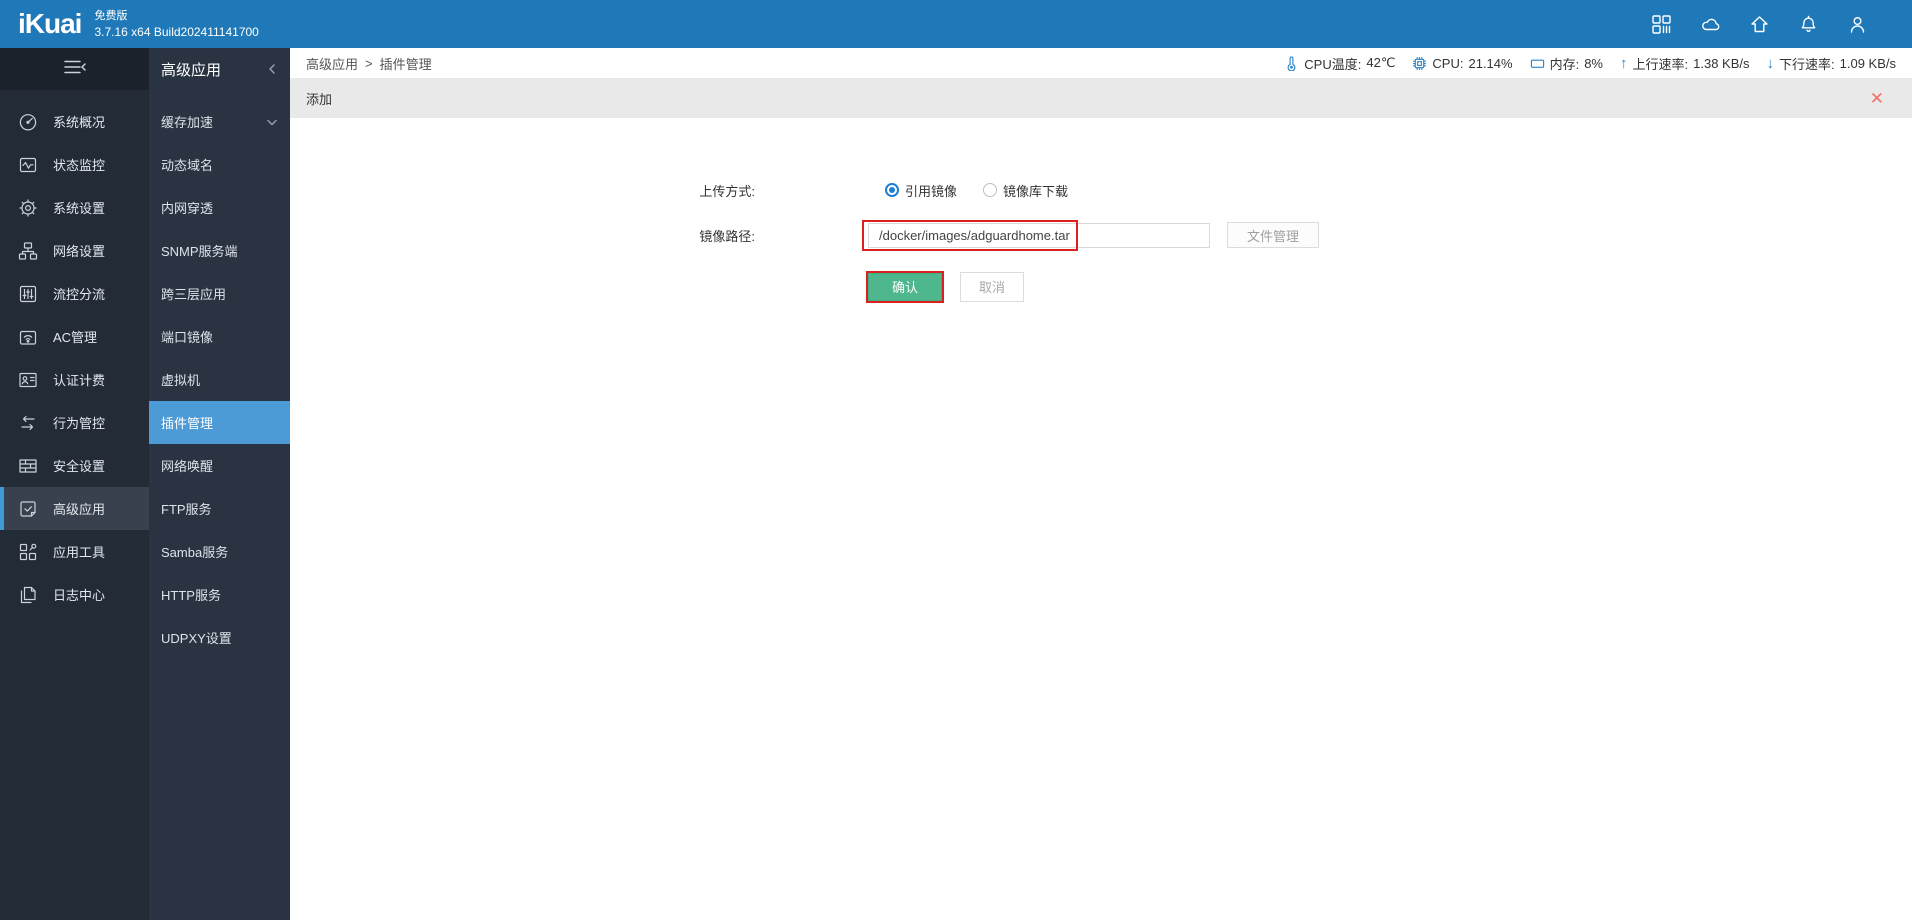  What do you see at coordinates (1710, 24) in the screenshot?
I see `cloud-icon` at bounding box center [1710, 24].